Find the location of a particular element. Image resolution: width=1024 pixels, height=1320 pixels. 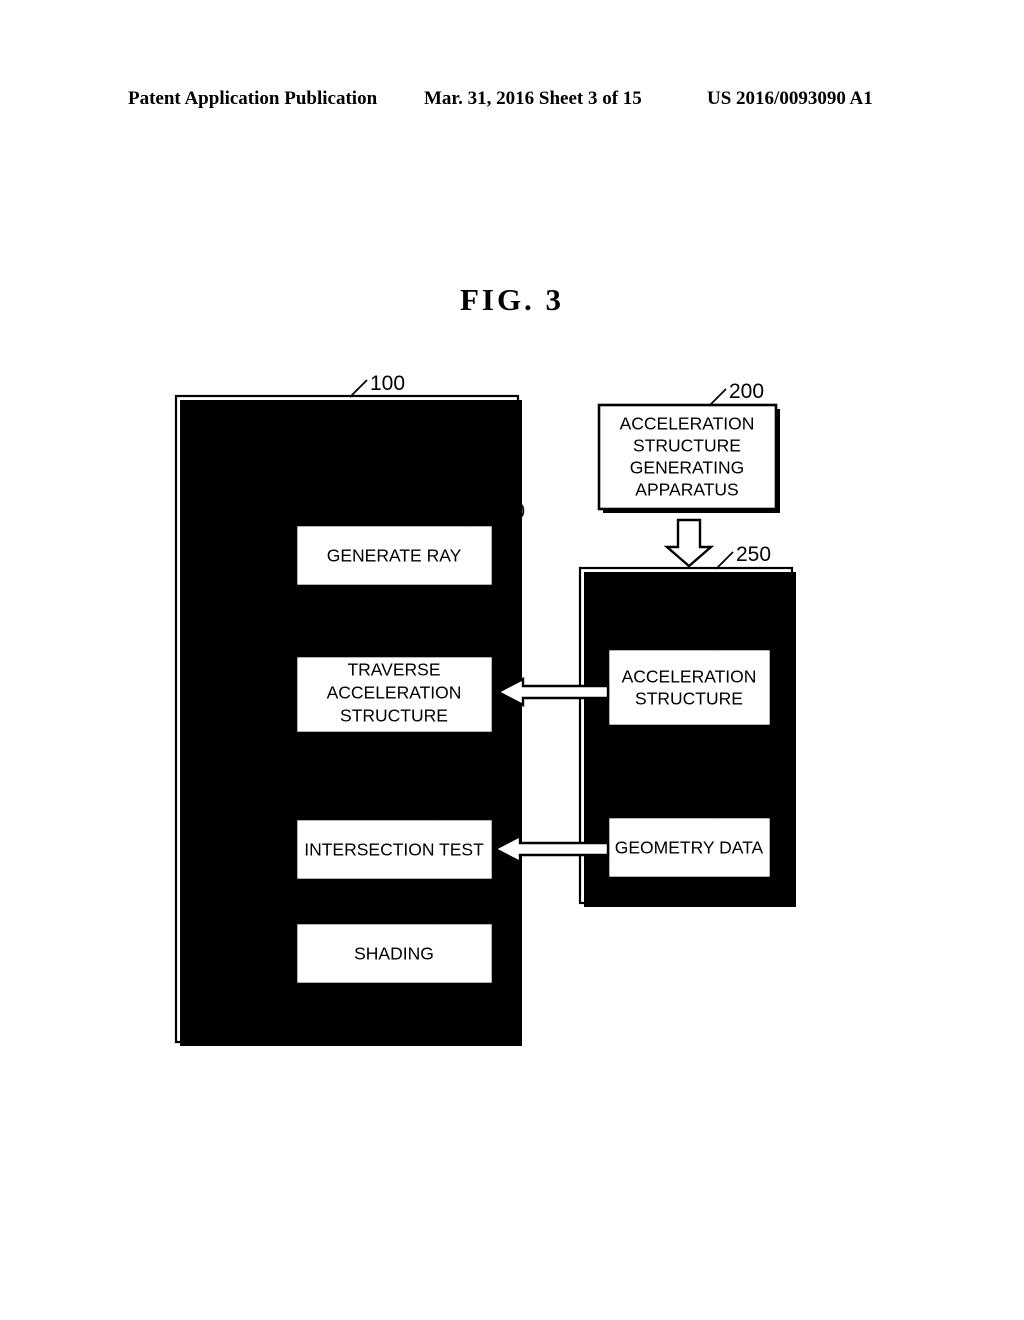

iteration-label-3: ITERATION is located at coordinates (257, 775).